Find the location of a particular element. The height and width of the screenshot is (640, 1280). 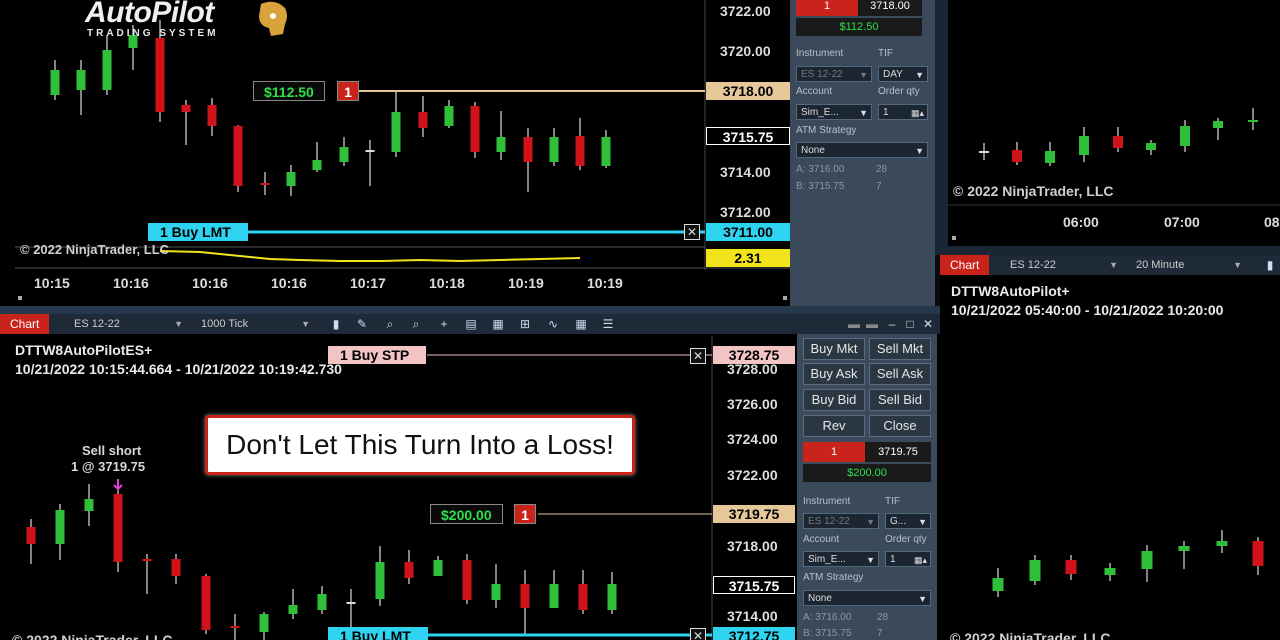

buy-ask-button: Buy Ask is located at coordinates (834, 374).